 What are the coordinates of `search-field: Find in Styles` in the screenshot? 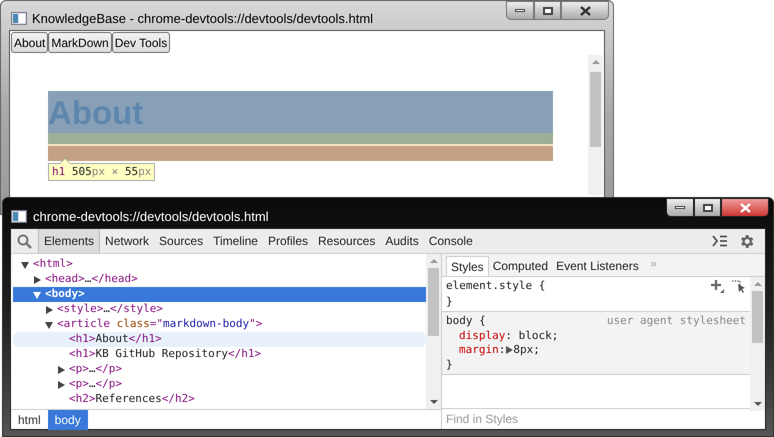 It's located at (603, 418).